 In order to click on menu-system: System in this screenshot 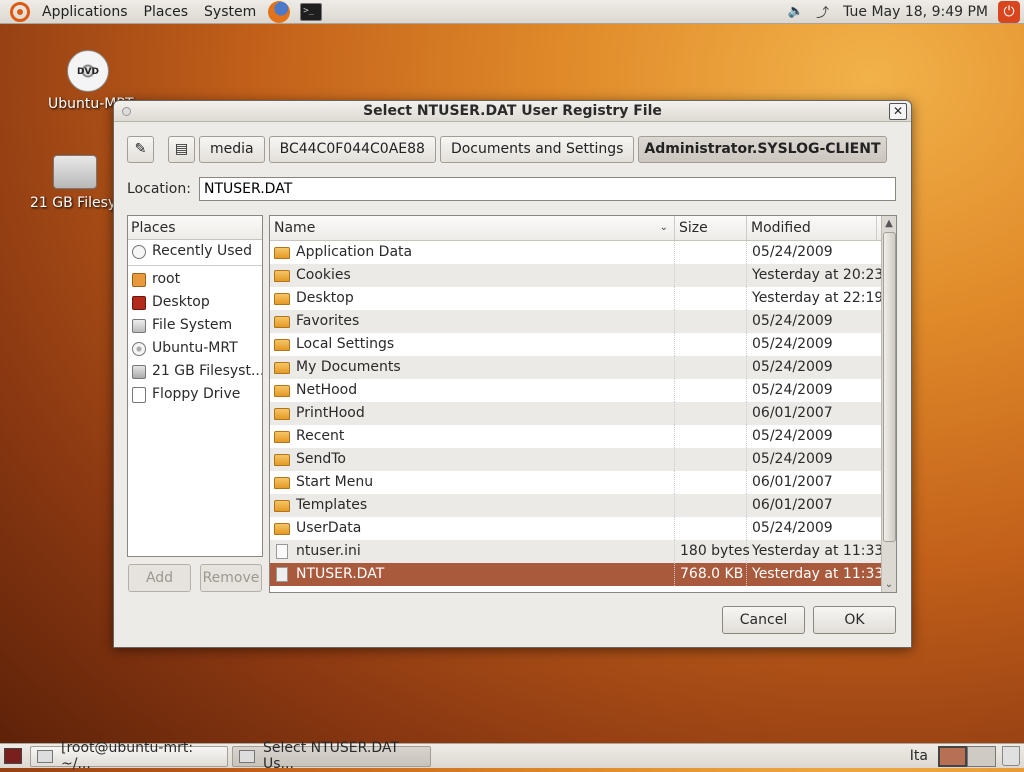, I will do `click(230, 12)`.